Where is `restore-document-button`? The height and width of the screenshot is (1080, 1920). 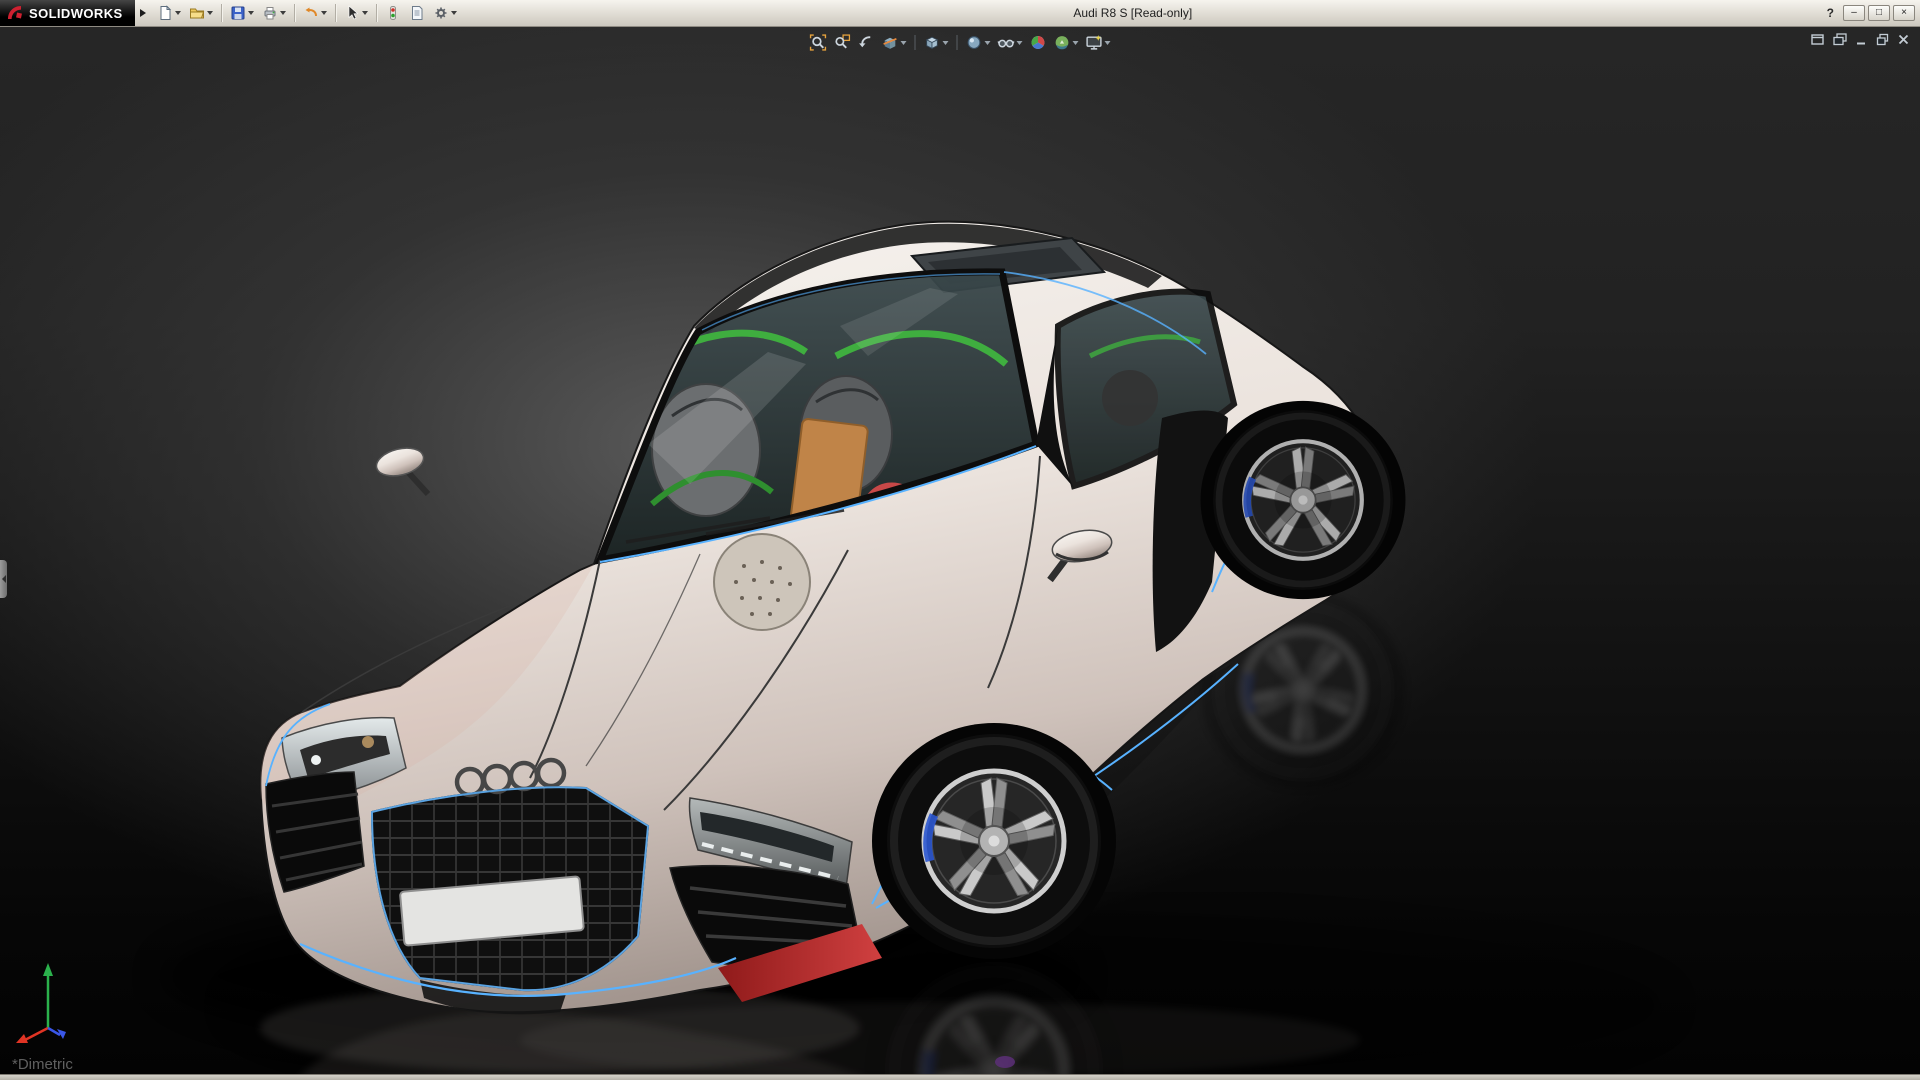 restore-document-button is located at coordinates (1882, 39).